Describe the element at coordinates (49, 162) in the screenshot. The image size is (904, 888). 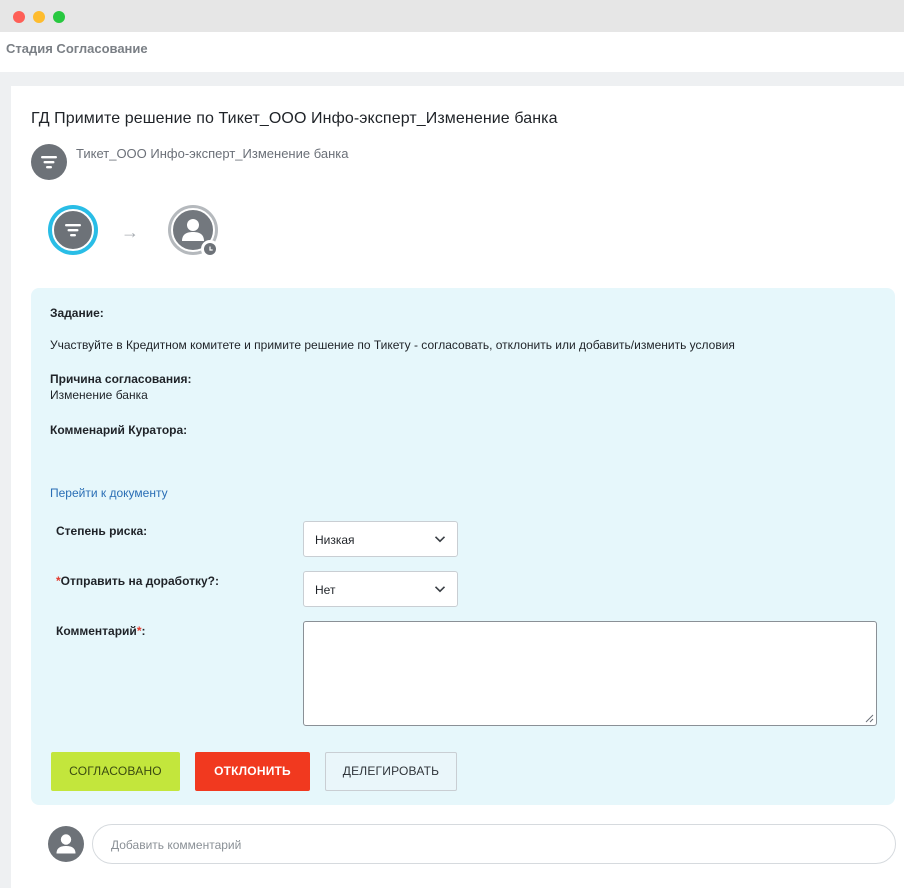
I see `task-type-filter-icon` at that location.